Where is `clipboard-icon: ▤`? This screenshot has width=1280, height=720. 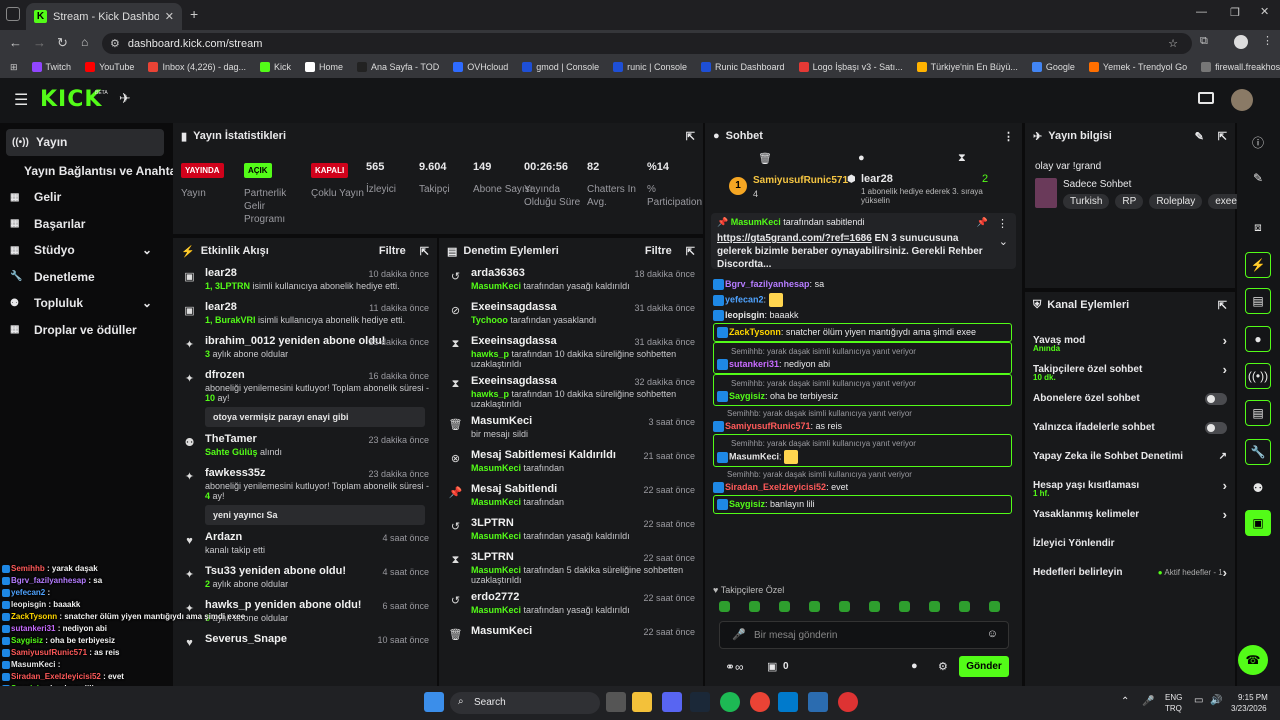 clipboard-icon: ▤ is located at coordinates (1258, 301).